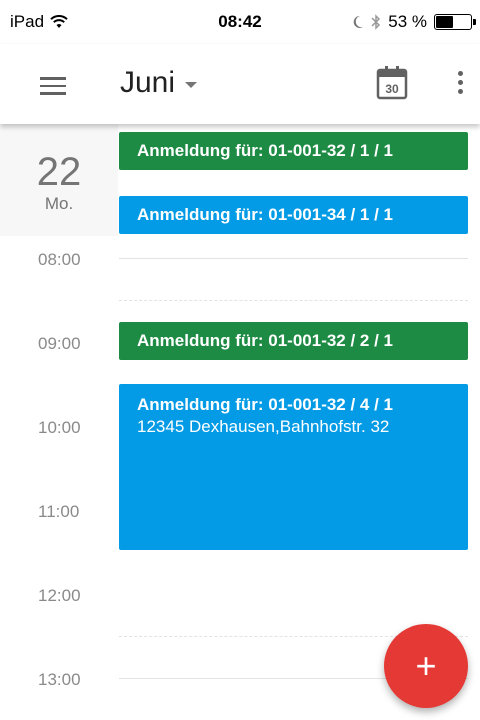 The width and height of the screenshot is (480, 720). What do you see at coordinates (392, 89) in the screenshot?
I see `calendar-day-number: 30` at bounding box center [392, 89].